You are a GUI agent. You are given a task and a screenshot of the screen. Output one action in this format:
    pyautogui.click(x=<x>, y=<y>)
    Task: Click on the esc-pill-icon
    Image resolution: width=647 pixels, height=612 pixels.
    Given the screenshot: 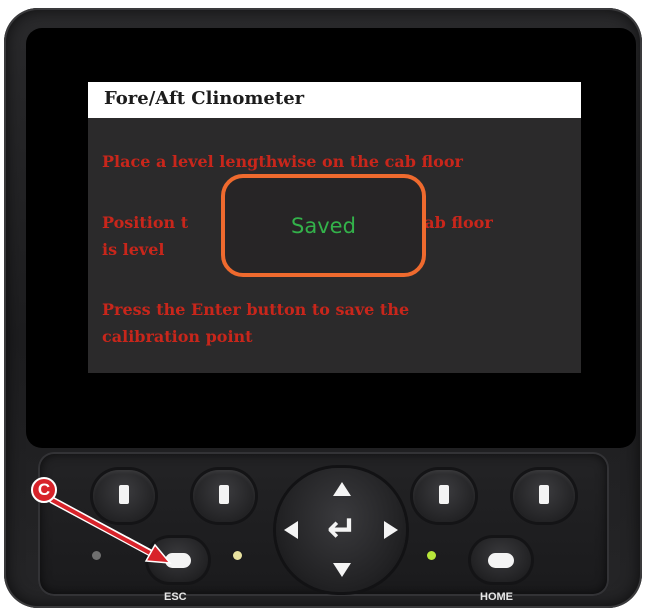 What is the action you would take?
    pyautogui.click(x=178, y=560)
    